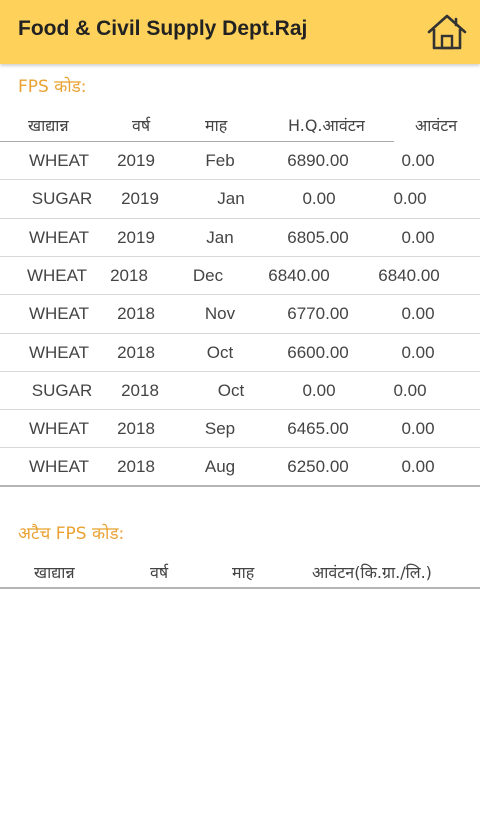 Image resolution: width=480 pixels, height=824 pixels. I want to click on cell-hq-allocation: 6805.00, so click(318, 237).